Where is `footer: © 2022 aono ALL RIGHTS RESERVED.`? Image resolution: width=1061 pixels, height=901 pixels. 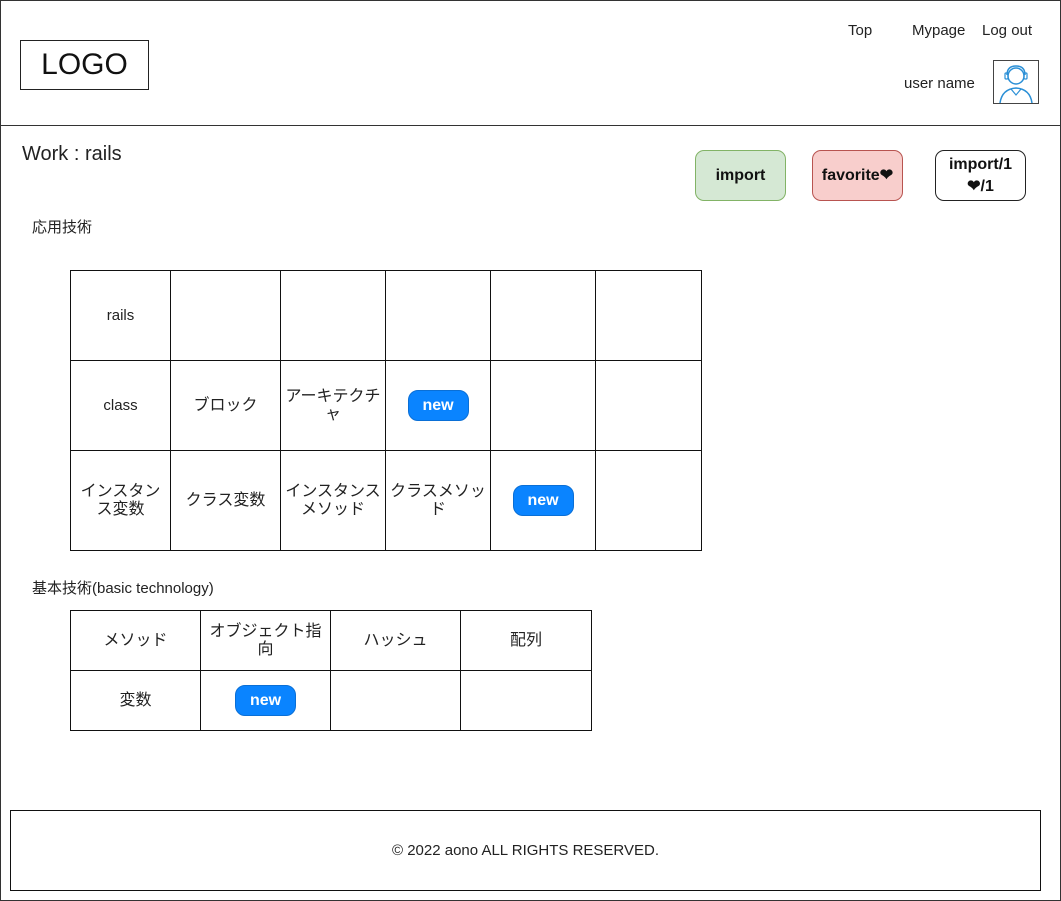 footer: © 2022 aono ALL RIGHTS RESERVED. is located at coordinates (525, 850).